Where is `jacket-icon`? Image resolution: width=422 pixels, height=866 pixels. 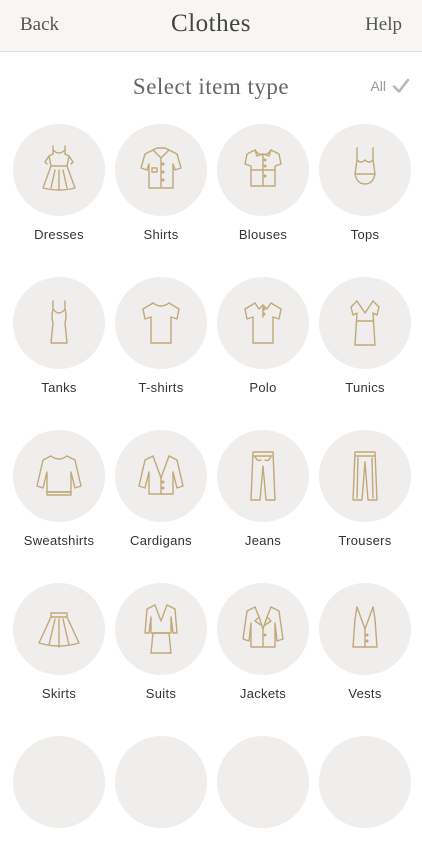 jacket-icon is located at coordinates (263, 629).